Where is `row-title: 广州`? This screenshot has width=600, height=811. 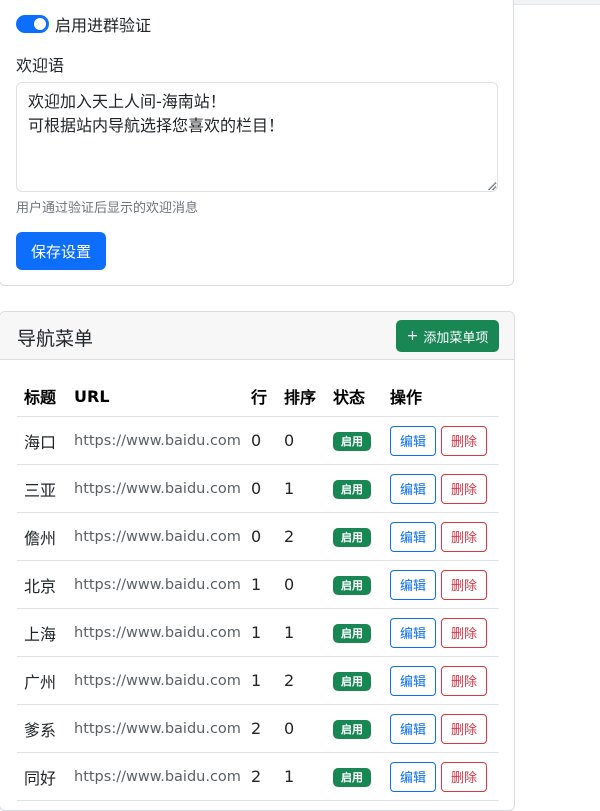
row-title: 广州 is located at coordinates (42, 680).